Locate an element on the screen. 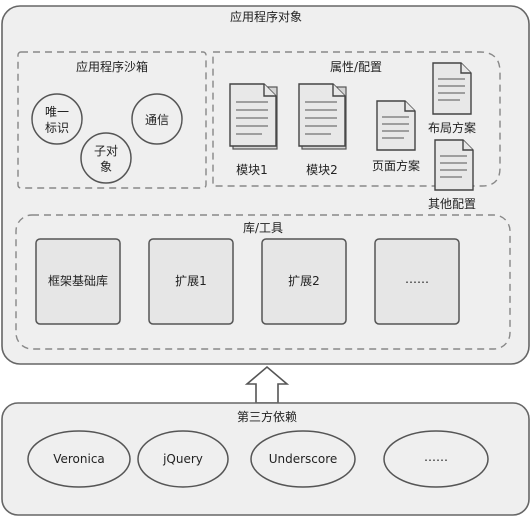  sandbox-item-id: 唯一 标识 is located at coordinates (57, 120).